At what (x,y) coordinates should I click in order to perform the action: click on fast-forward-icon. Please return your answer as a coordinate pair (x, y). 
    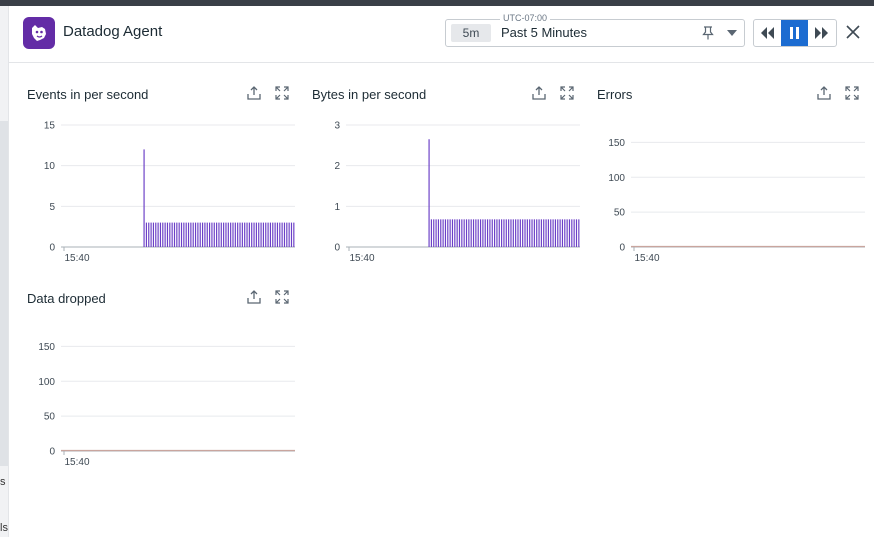
    Looking at the image, I should click on (821, 33).